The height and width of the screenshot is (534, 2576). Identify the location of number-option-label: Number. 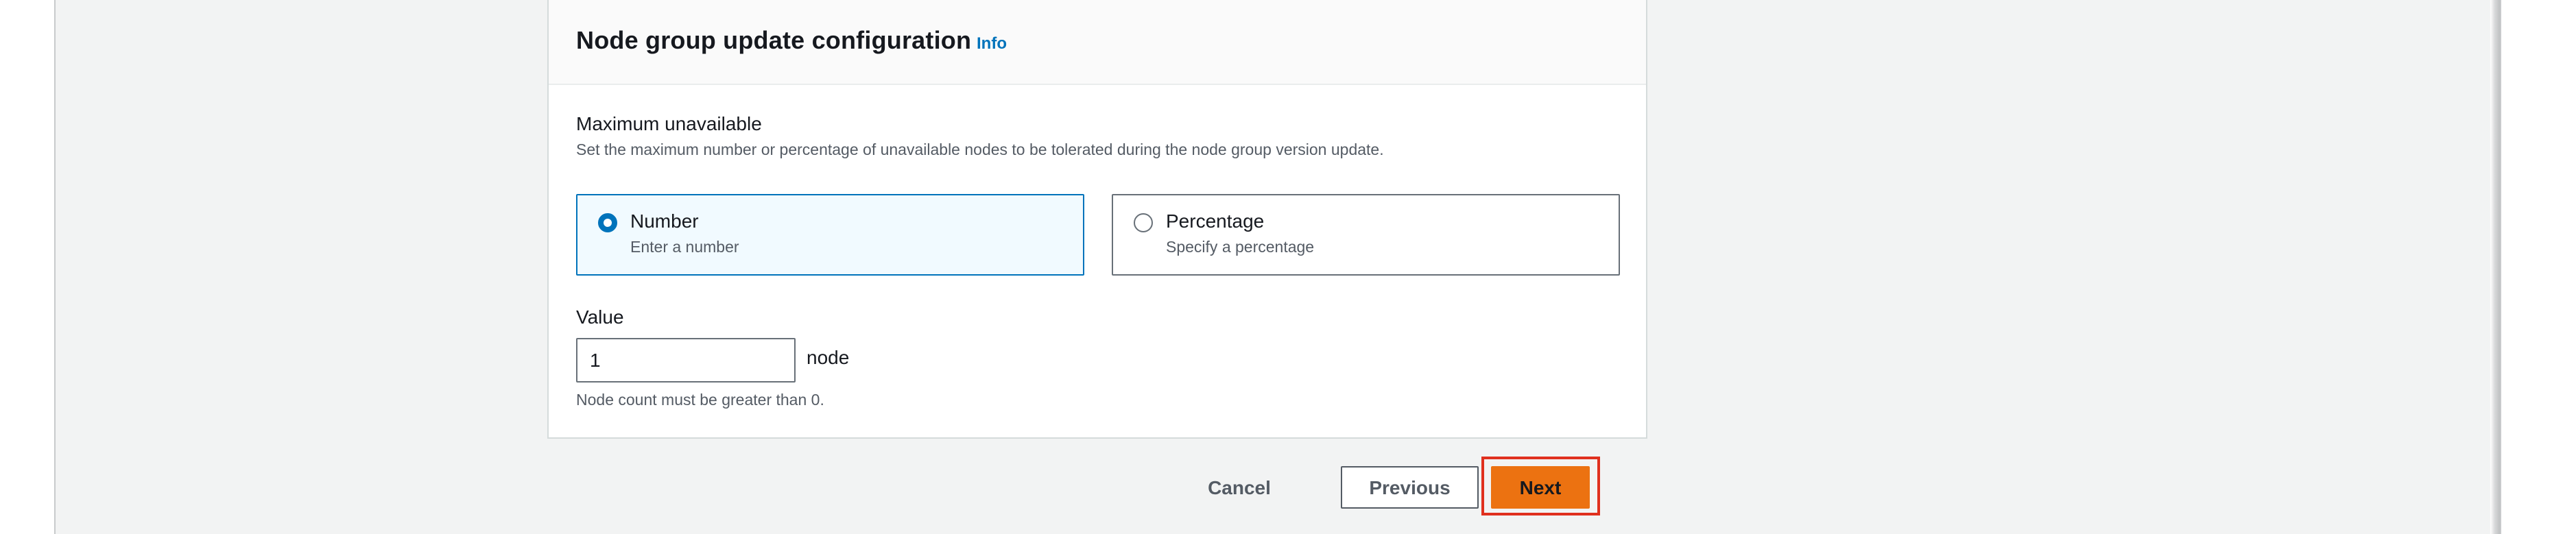
(664, 221).